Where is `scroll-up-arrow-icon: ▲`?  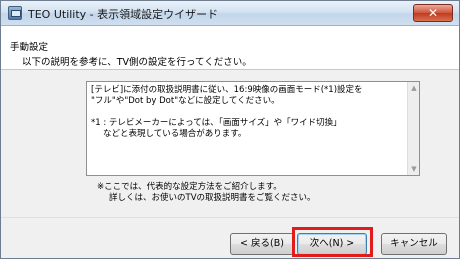
scroll-up-arrow-icon: ▲ is located at coordinates (414, 88).